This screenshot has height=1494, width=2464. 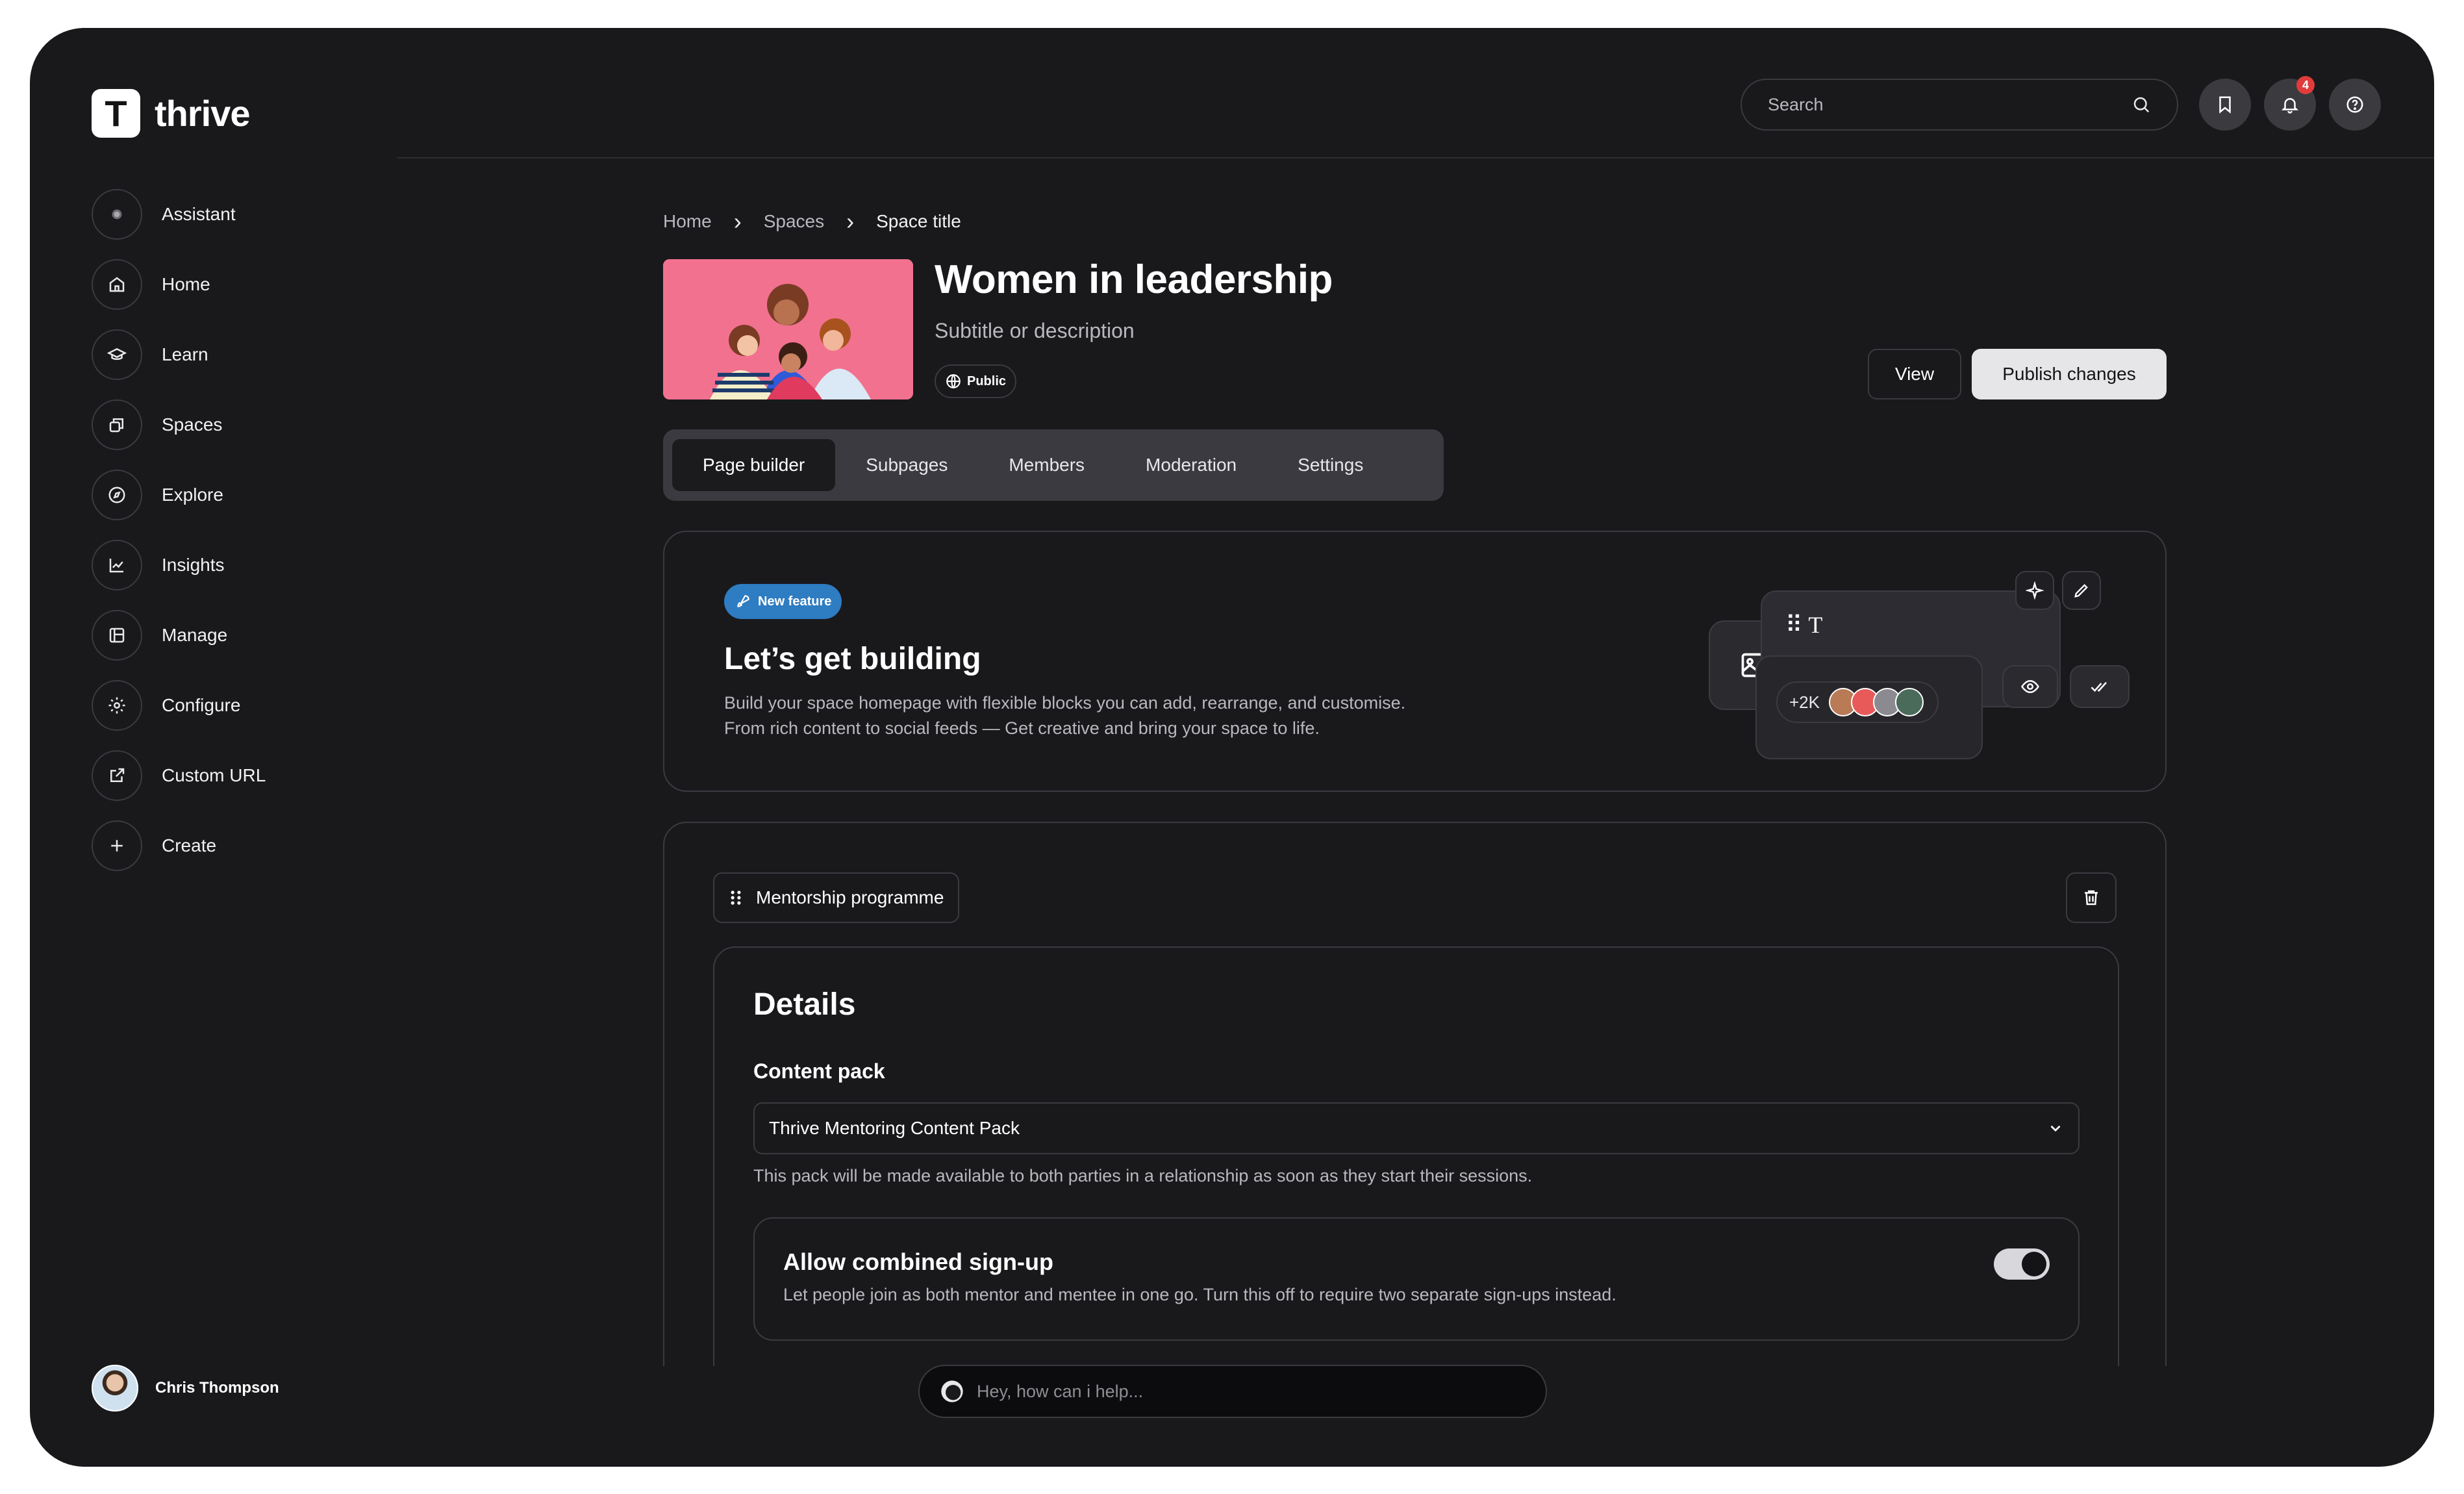 I want to click on eye-icon, so click(x=2030, y=686).